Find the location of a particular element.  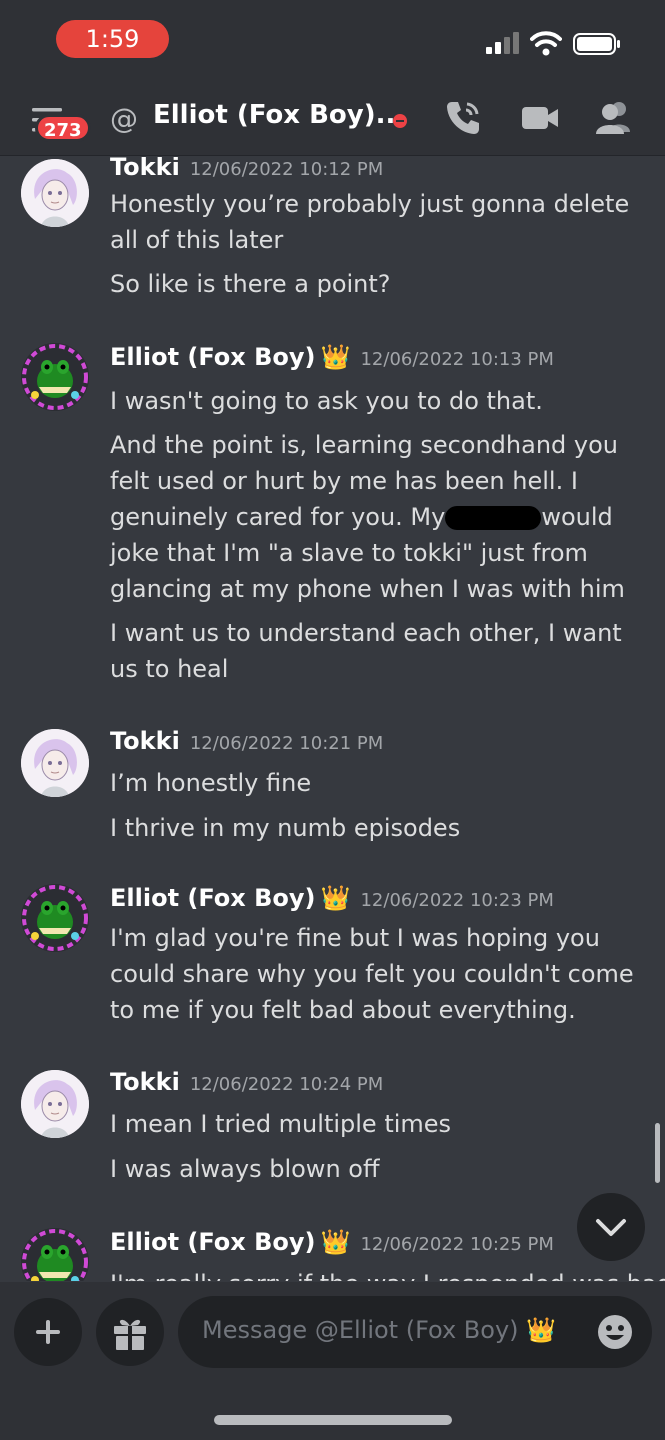

redaction-mark is located at coordinates (493, 518).